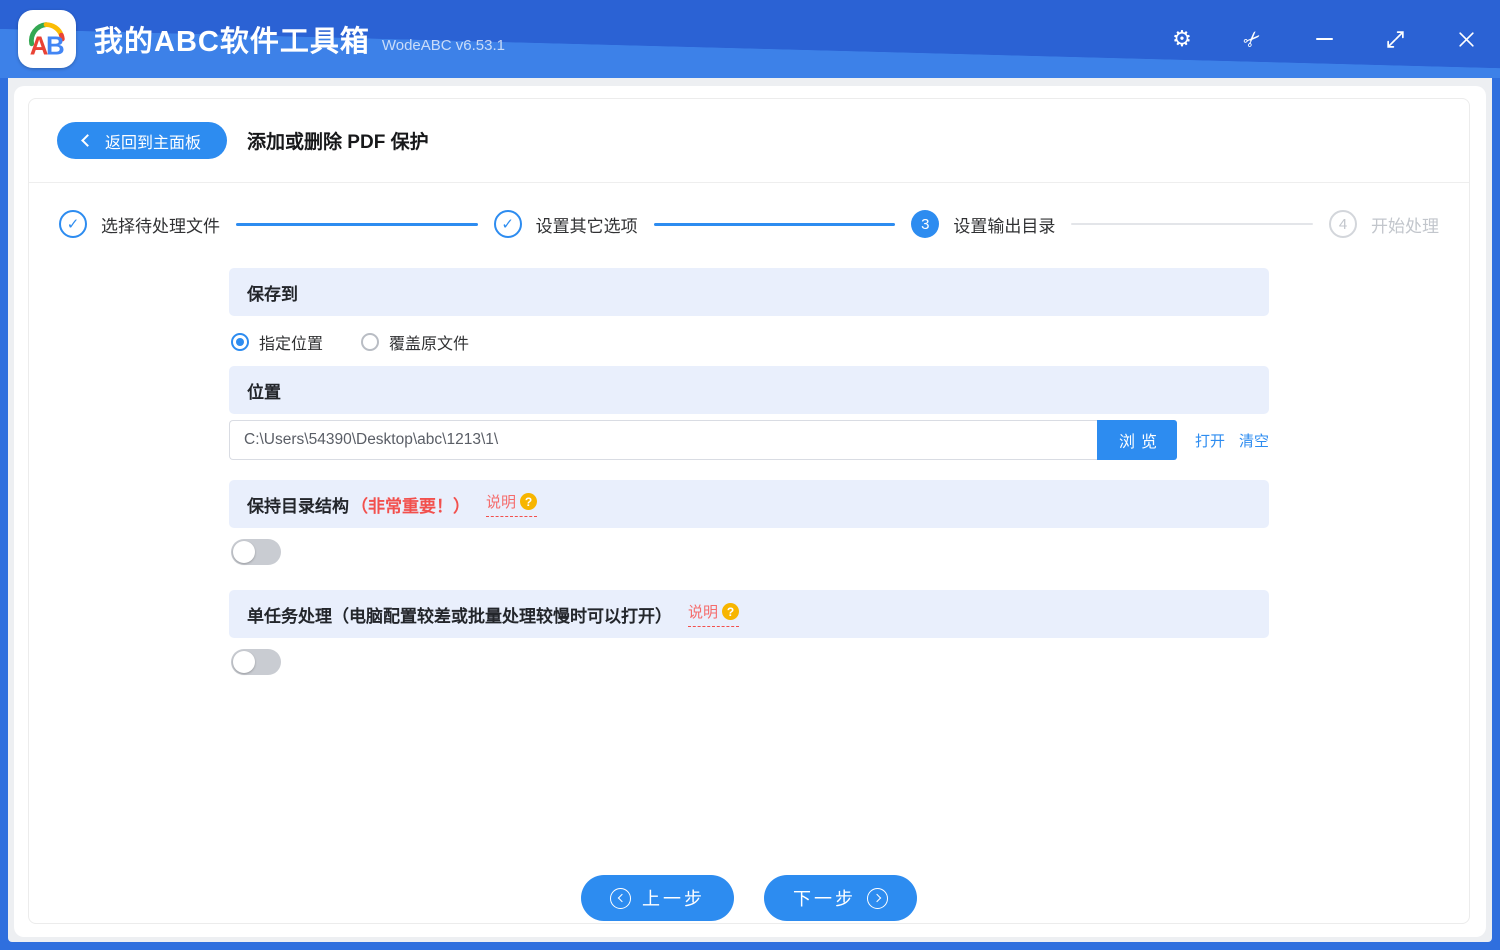 This screenshot has height=950, width=1500. Describe the element at coordinates (443, 45) in the screenshot. I see `app-version: WodeABC v6.53.1` at that location.